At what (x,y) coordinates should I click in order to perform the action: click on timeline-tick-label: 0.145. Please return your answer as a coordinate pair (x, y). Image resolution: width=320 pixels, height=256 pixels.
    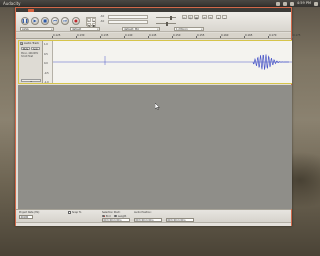
    Looking at the image, I should click on (153, 35).